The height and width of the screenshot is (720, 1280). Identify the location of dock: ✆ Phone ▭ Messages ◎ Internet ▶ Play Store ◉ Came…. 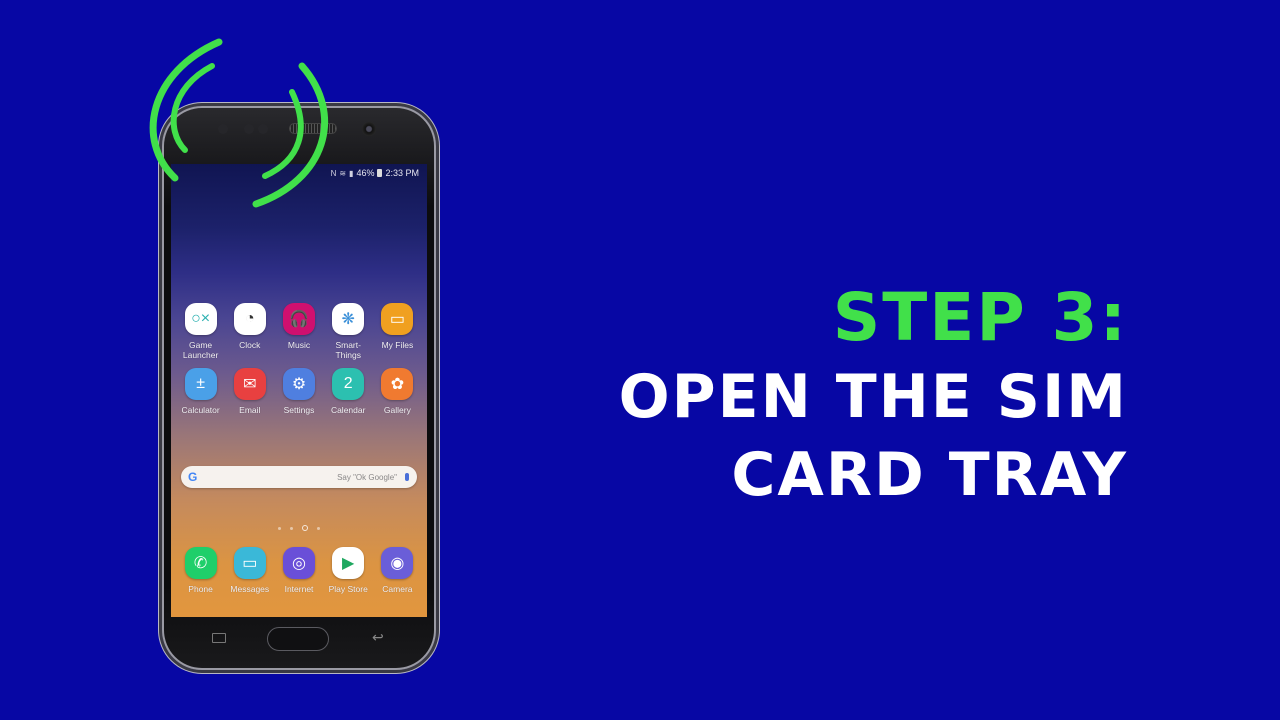
(299, 575).